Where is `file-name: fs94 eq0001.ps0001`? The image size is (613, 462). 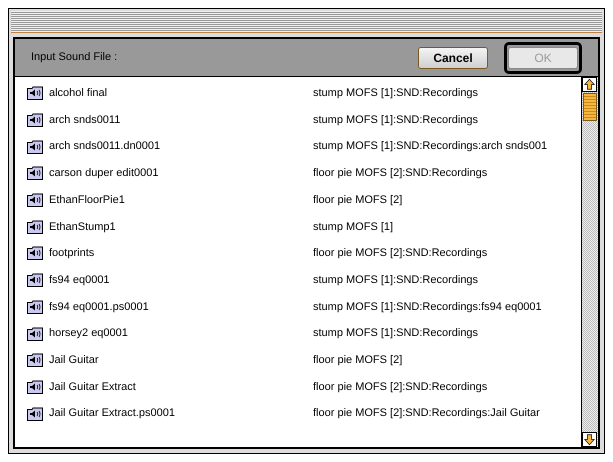 file-name: fs94 eq0001.ps0001 is located at coordinates (99, 307).